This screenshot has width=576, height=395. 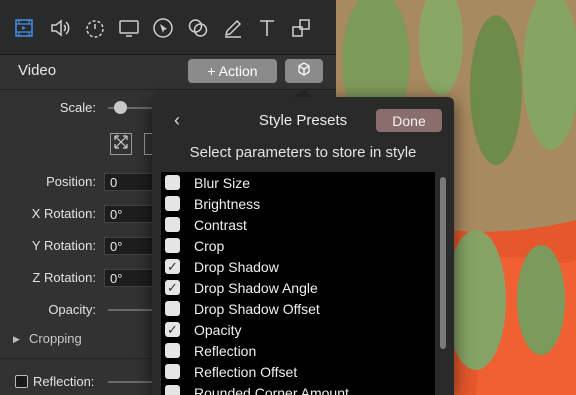 What do you see at coordinates (220, 224) in the screenshot?
I see `parameter-label: Contrast` at bounding box center [220, 224].